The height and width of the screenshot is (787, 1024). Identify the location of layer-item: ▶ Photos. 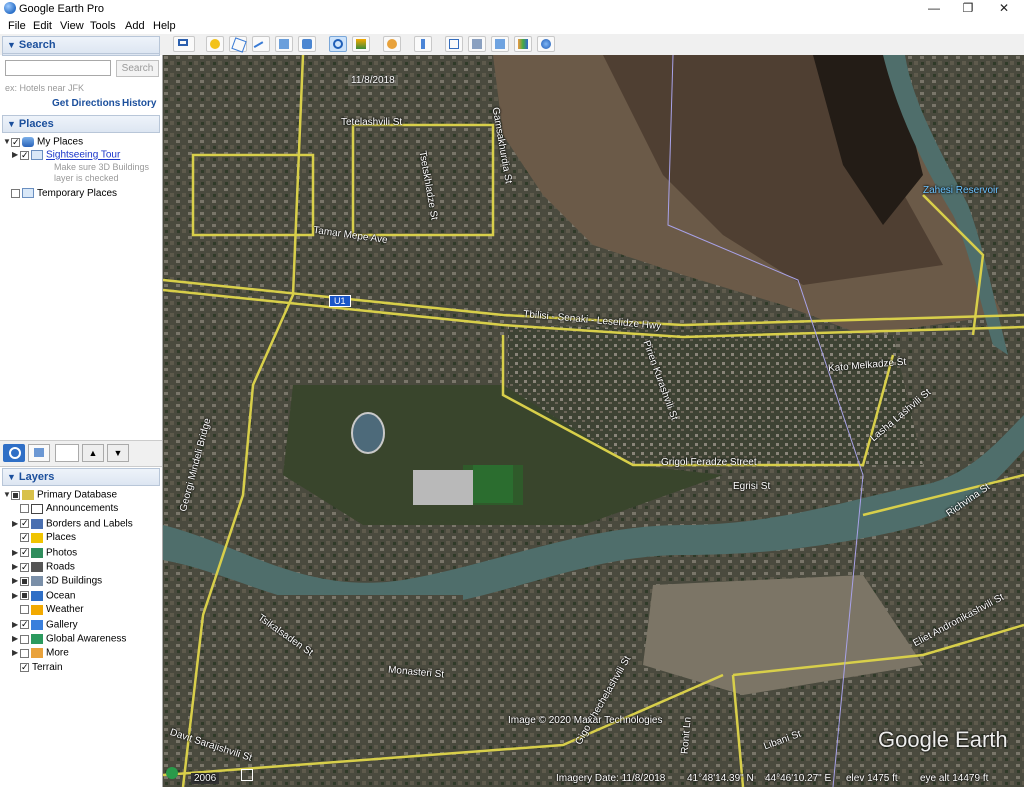
(44, 552).